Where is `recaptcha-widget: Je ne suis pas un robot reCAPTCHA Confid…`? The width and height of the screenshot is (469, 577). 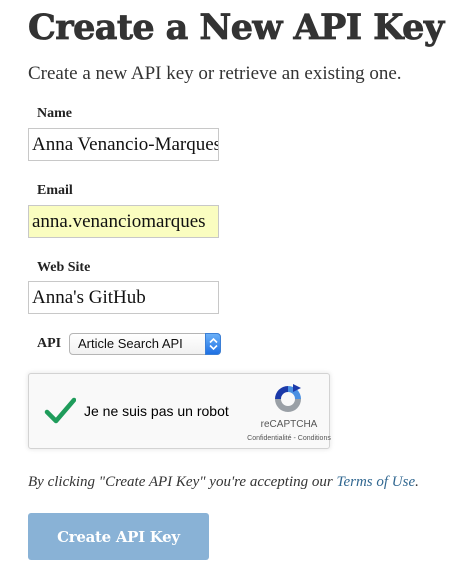
recaptcha-widget: Je ne suis pas un robot reCAPTCHA Confid… is located at coordinates (179, 411).